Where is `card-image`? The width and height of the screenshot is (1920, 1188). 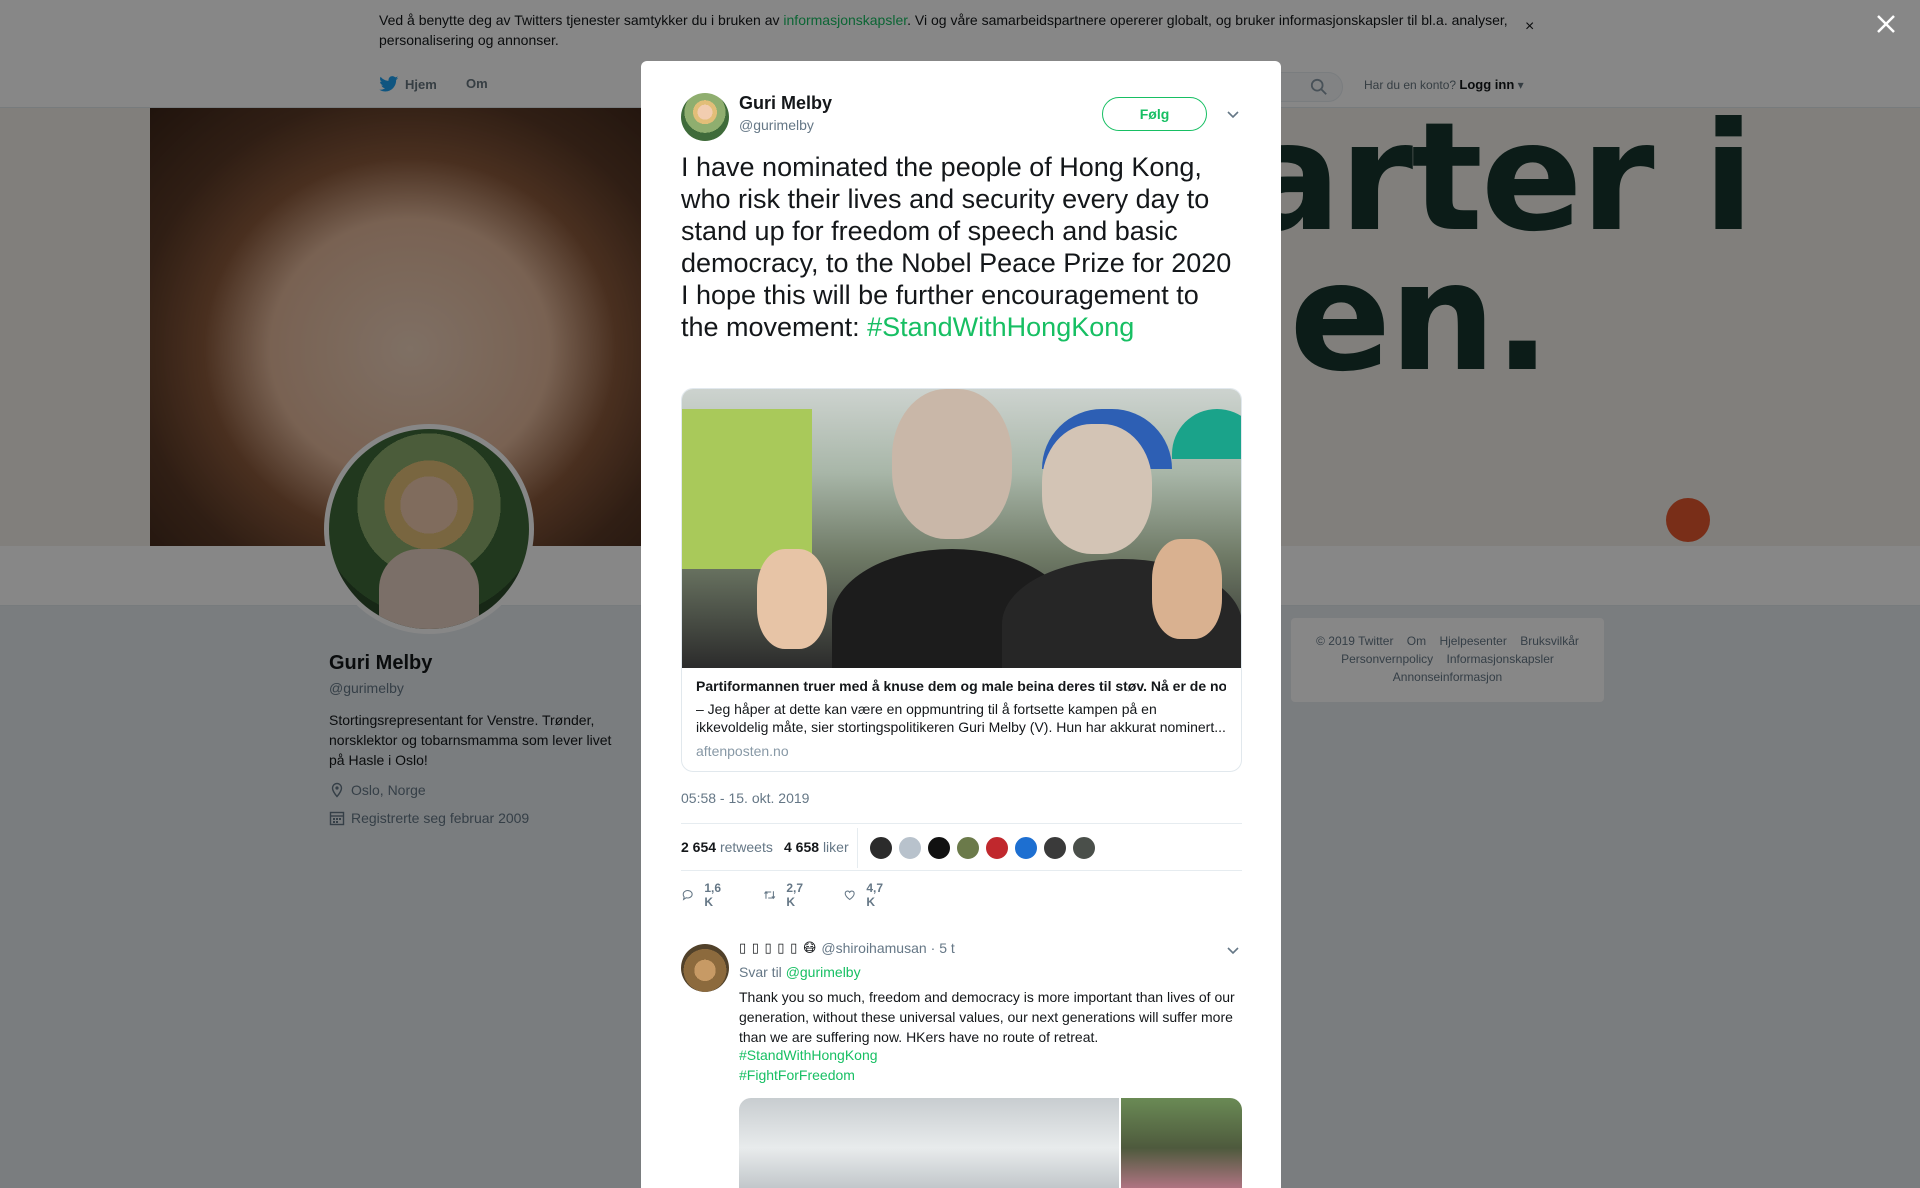
card-image is located at coordinates (961, 528).